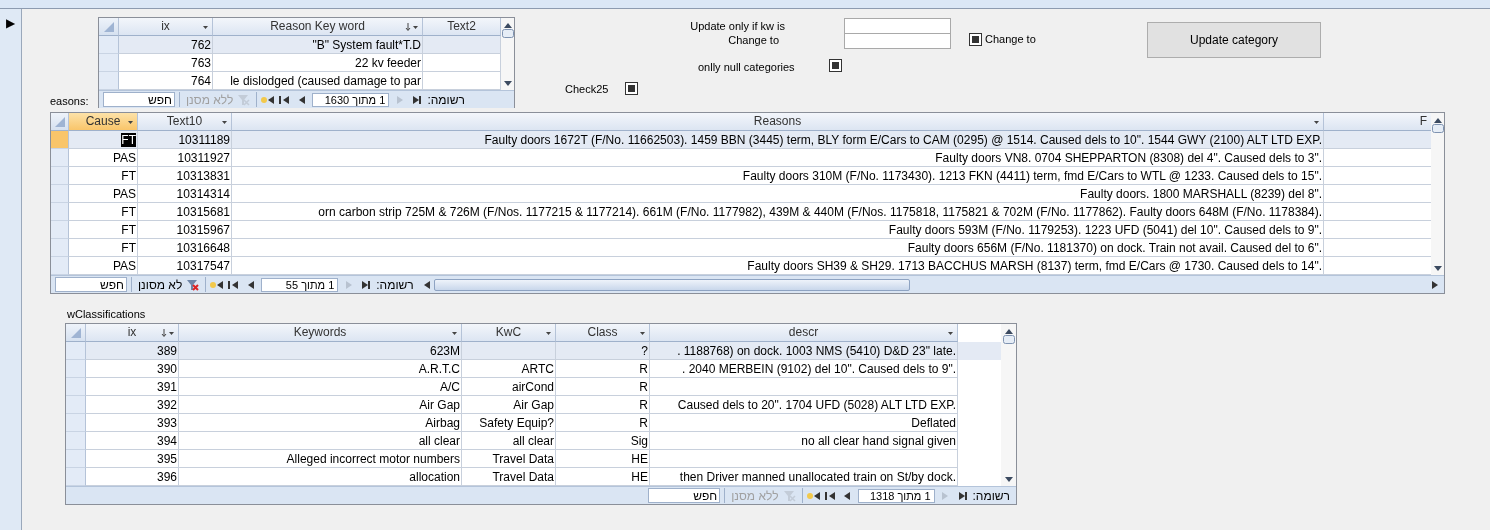 Image resolution: width=1490 pixels, height=530 pixels. What do you see at coordinates (753, 40) in the screenshot?
I see `form-label: Change to` at bounding box center [753, 40].